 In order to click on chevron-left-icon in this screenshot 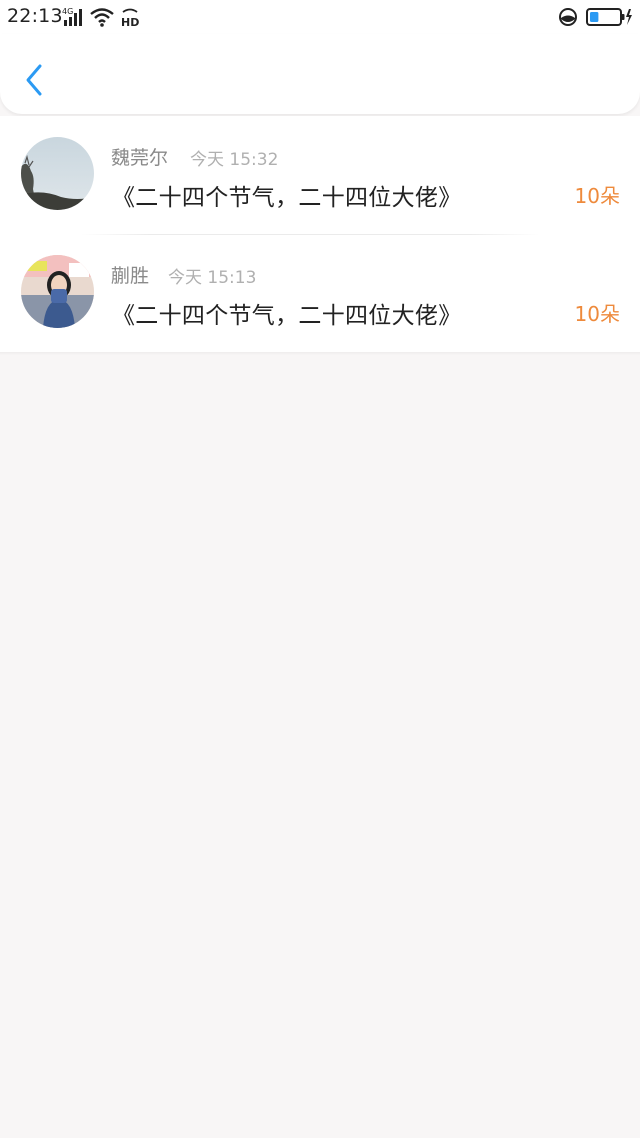, I will do `click(34, 80)`.